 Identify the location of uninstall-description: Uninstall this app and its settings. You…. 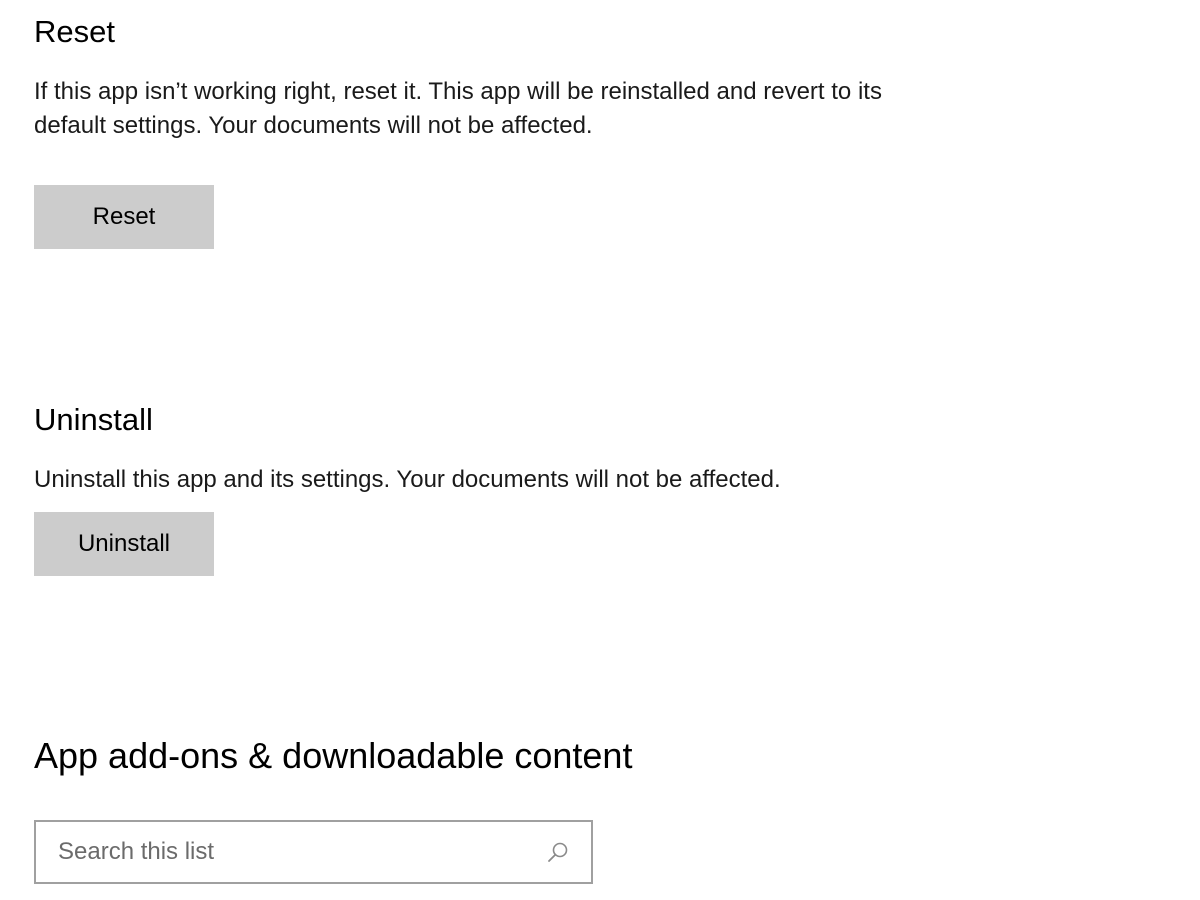
(407, 479).